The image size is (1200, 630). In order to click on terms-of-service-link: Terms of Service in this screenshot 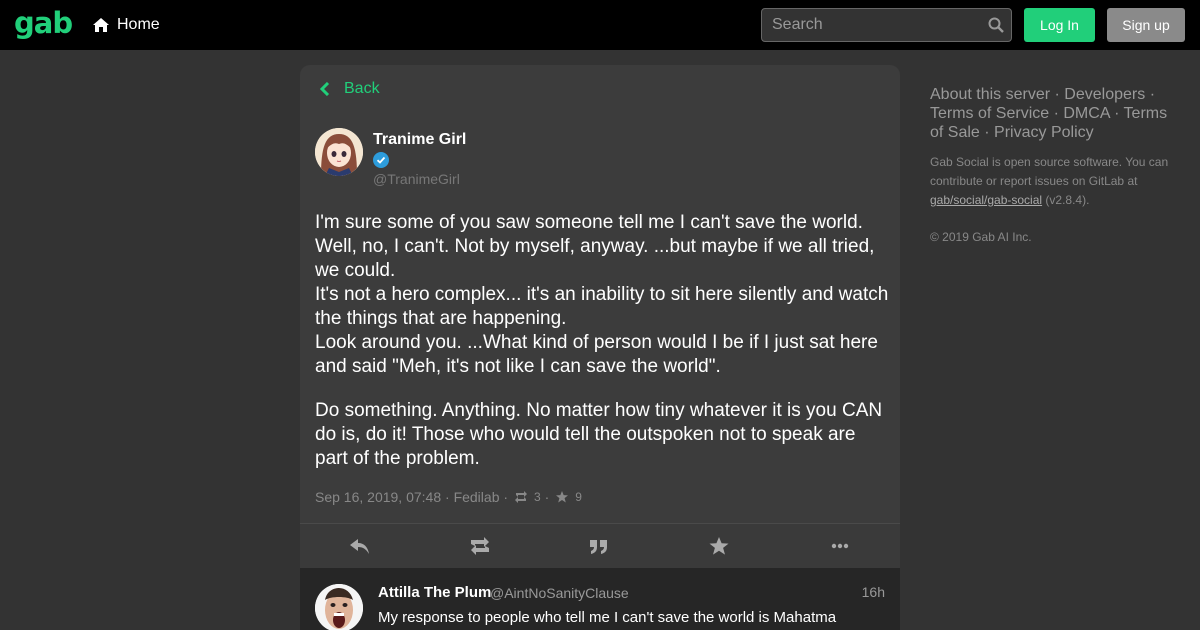, I will do `click(989, 113)`.